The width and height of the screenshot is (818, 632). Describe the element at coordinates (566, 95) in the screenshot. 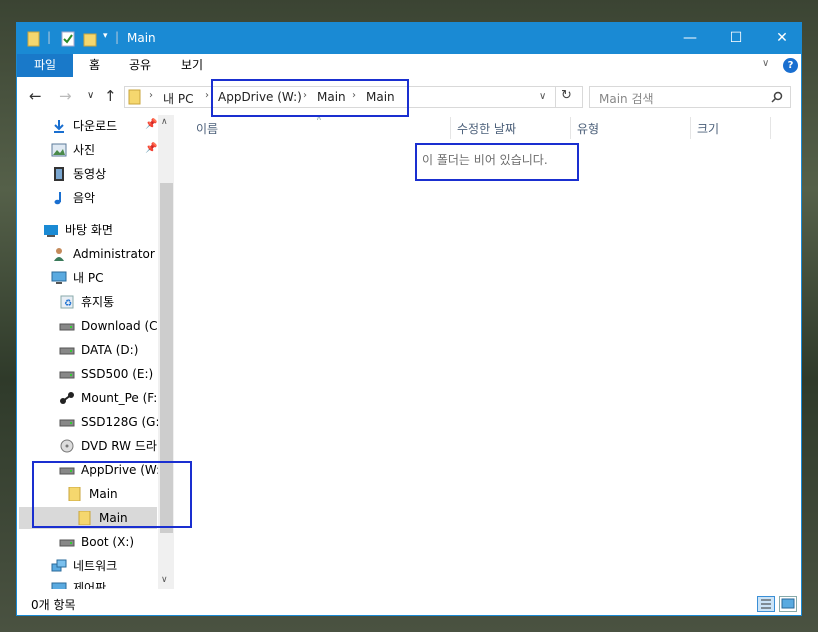

I see `refresh-icon: ↻` at that location.